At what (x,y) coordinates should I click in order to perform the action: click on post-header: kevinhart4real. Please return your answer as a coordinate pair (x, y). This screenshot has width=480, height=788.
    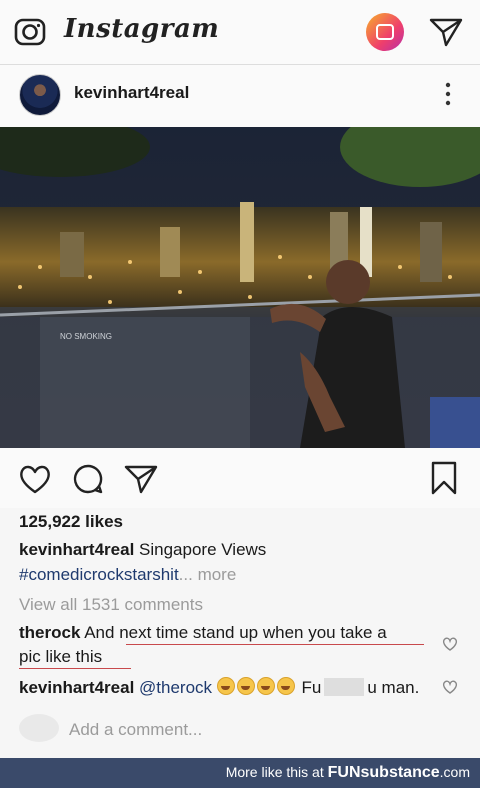
    Looking at the image, I should click on (240, 96).